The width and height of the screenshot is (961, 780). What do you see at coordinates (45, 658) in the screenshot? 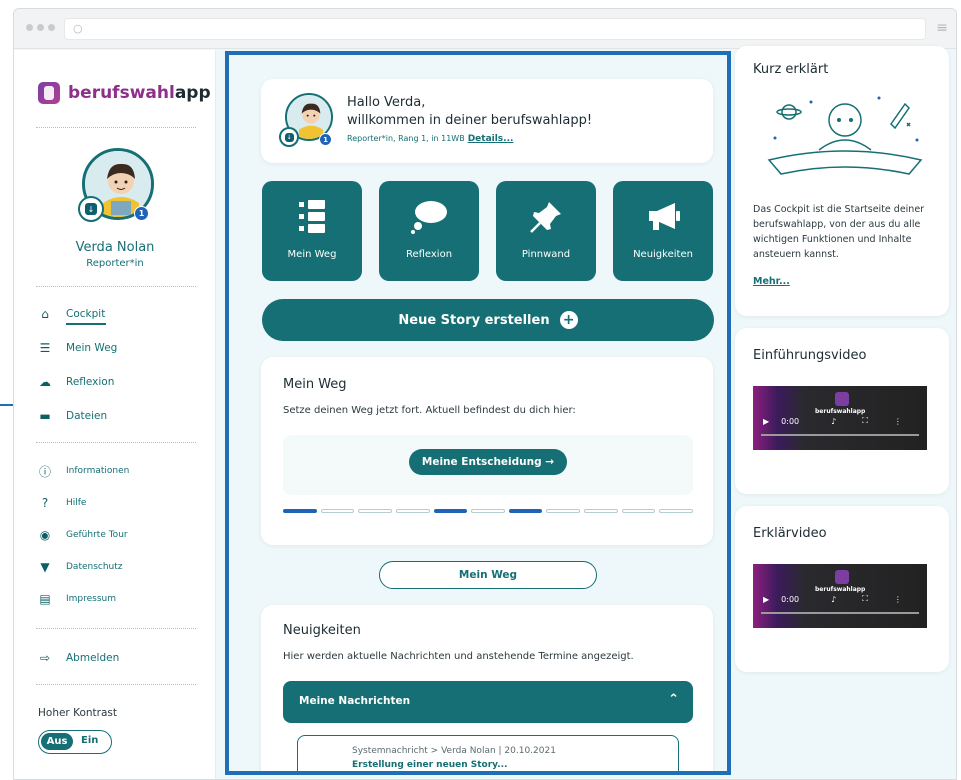
I see `logout-icon: ⇨` at bounding box center [45, 658].